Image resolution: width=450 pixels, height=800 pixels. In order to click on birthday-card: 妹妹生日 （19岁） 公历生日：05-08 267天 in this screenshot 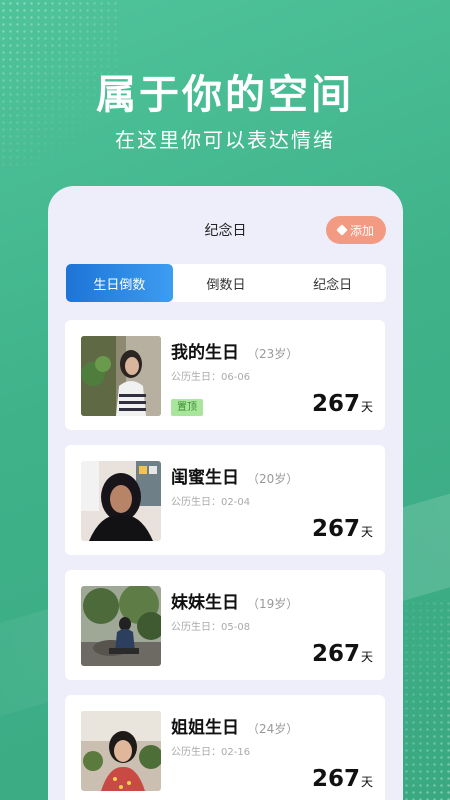, I will do `click(225, 625)`.